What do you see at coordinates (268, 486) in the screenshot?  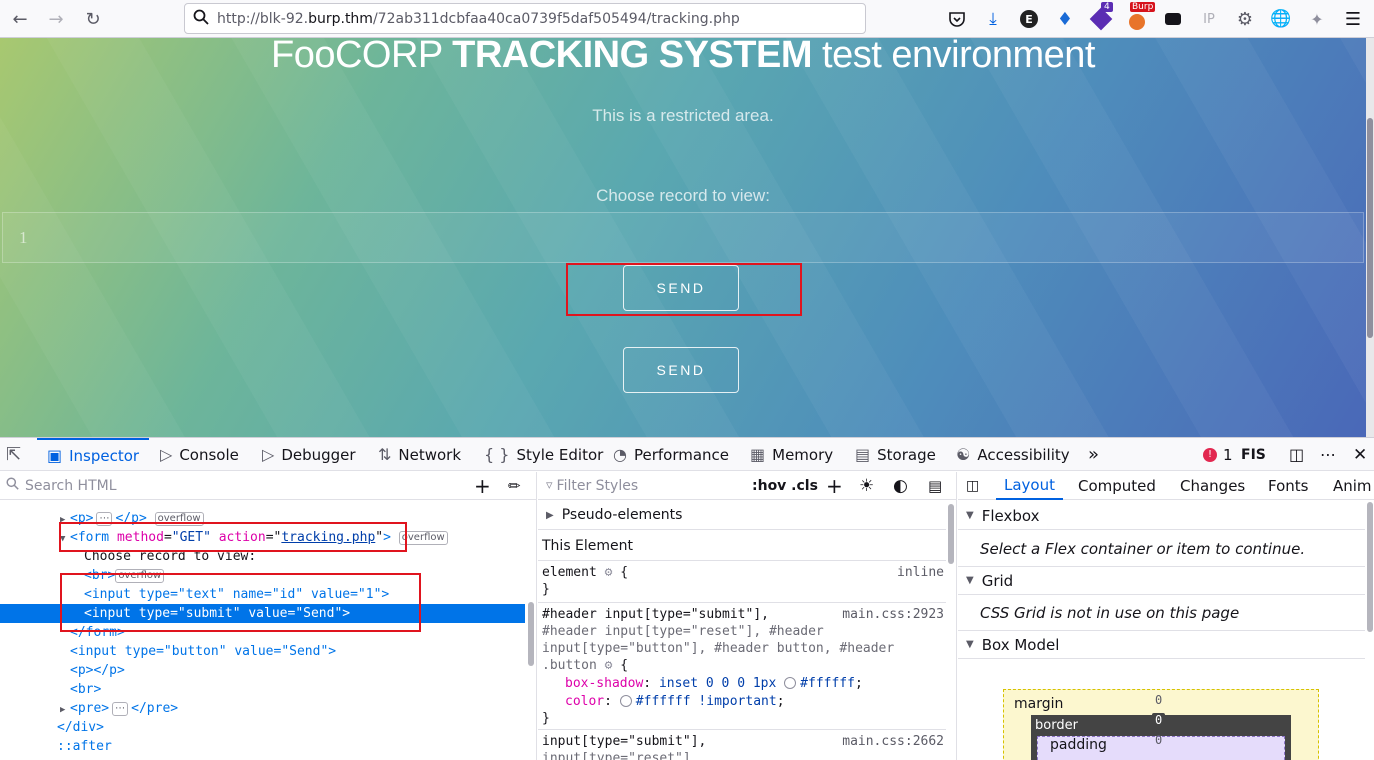 I see `markup-search-bar: Search HTML + ✏` at bounding box center [268, 486].